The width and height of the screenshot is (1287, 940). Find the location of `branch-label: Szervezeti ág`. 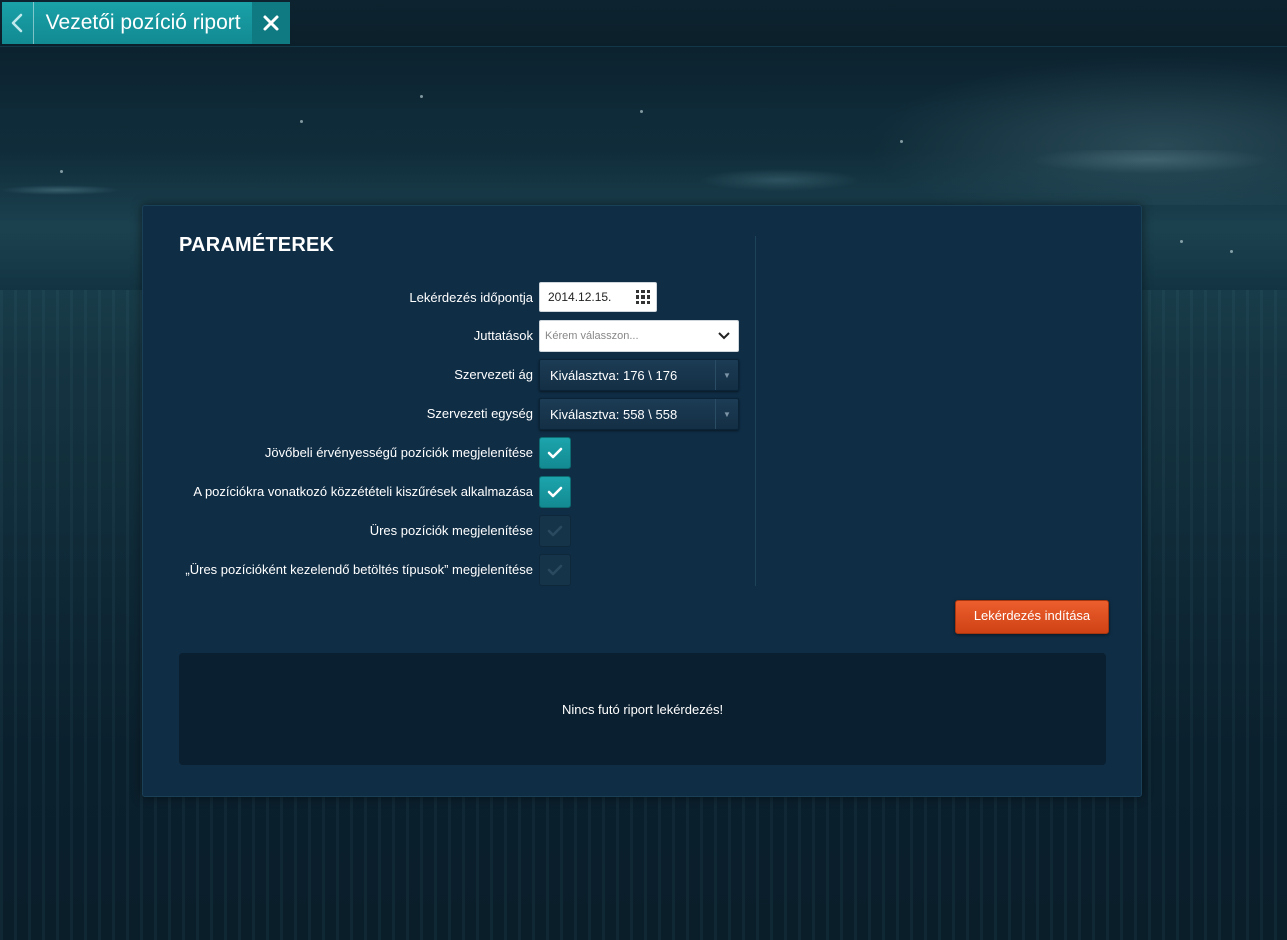

branch-label: Szervezeti ág is located at coordinates (493, 374).